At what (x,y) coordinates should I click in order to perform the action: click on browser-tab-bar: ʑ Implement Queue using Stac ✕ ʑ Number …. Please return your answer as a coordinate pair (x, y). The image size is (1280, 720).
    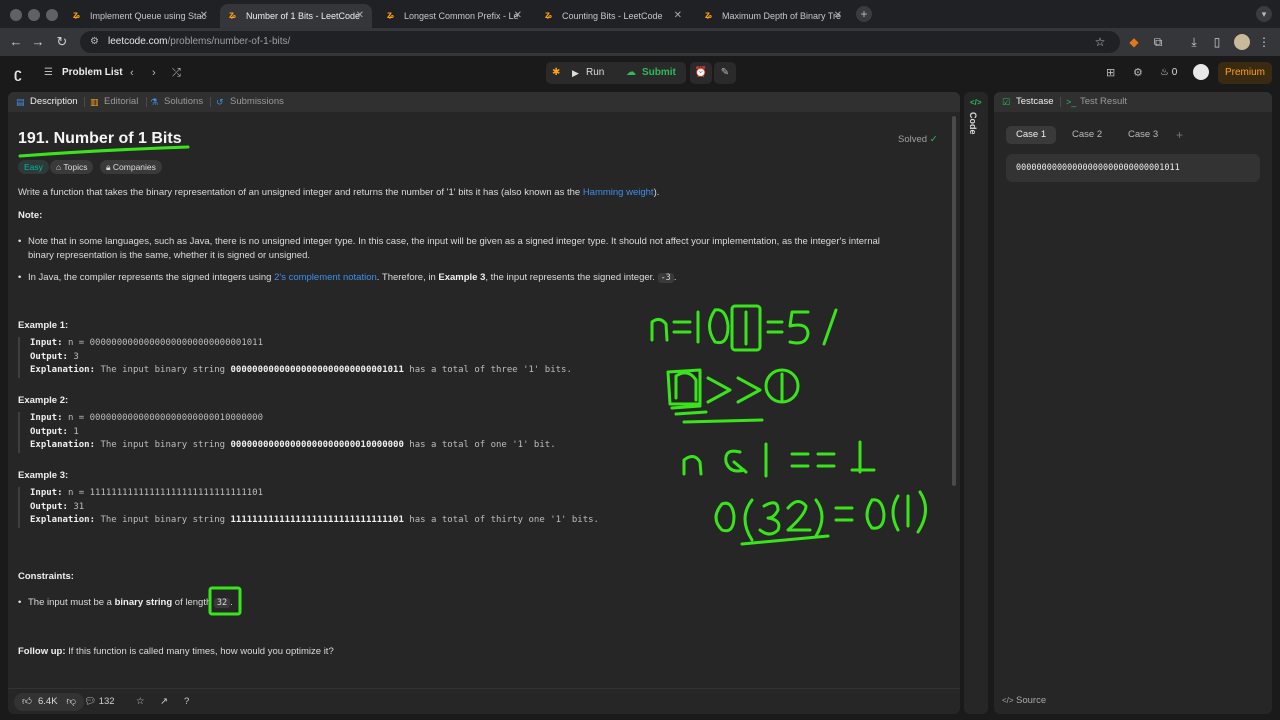
    Looking at the image, I should click on (640, 14).